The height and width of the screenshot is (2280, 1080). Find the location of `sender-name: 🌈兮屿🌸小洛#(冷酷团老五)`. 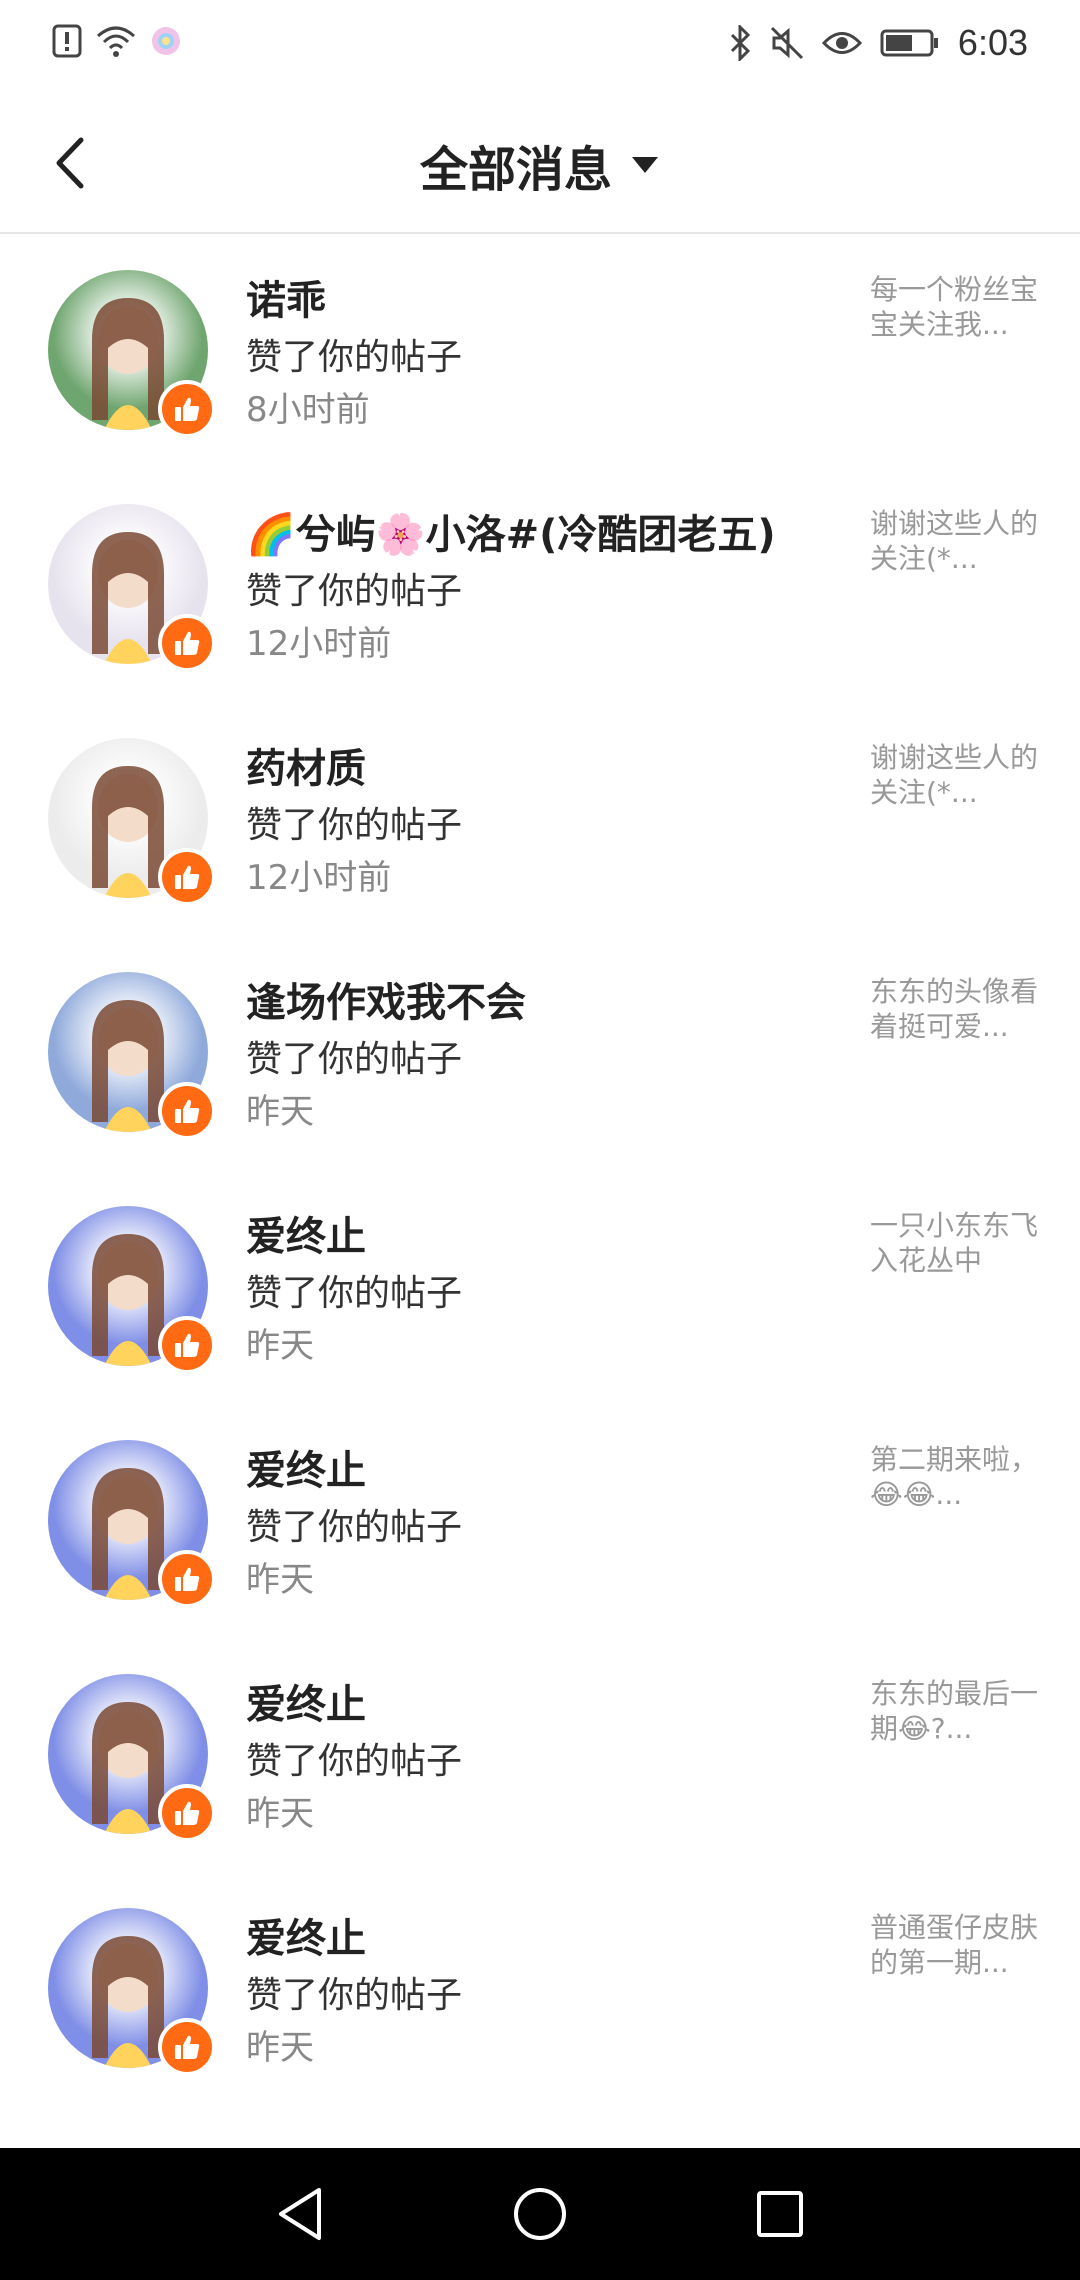

sender-name: 🌈兮屿🌸小洛#(冷酷团老五) is located at coordinates (511, 531).